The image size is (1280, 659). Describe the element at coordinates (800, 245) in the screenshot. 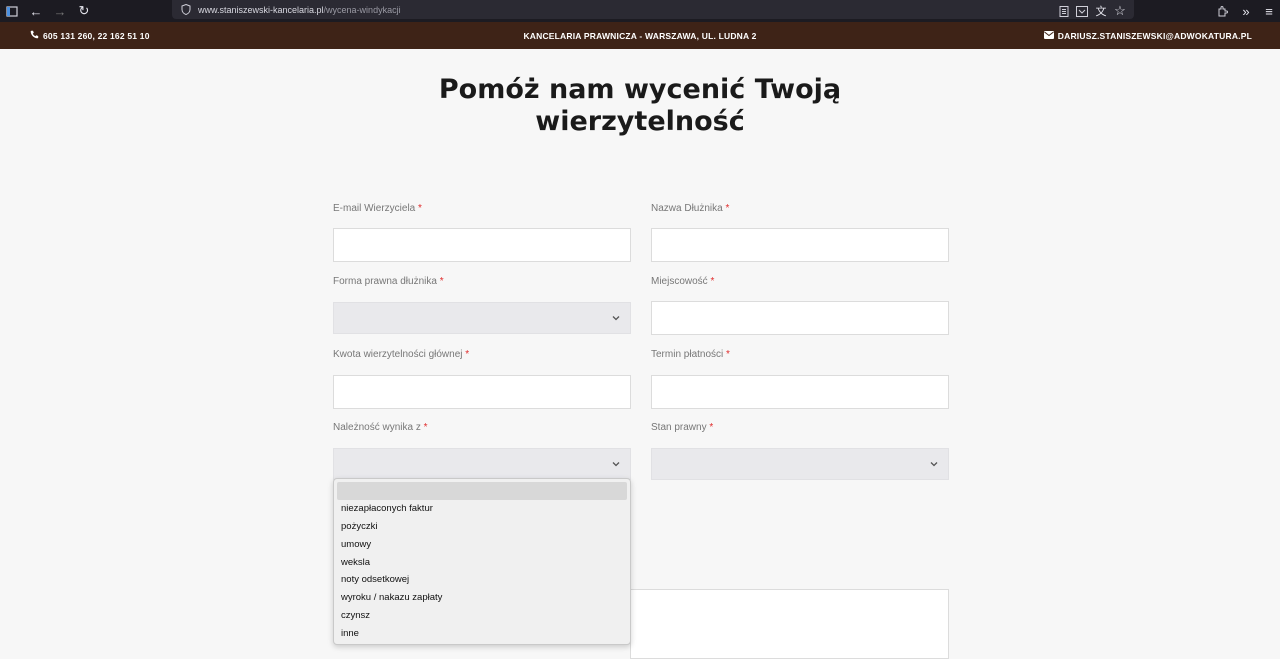

I see `debtor-name-field` at that location.